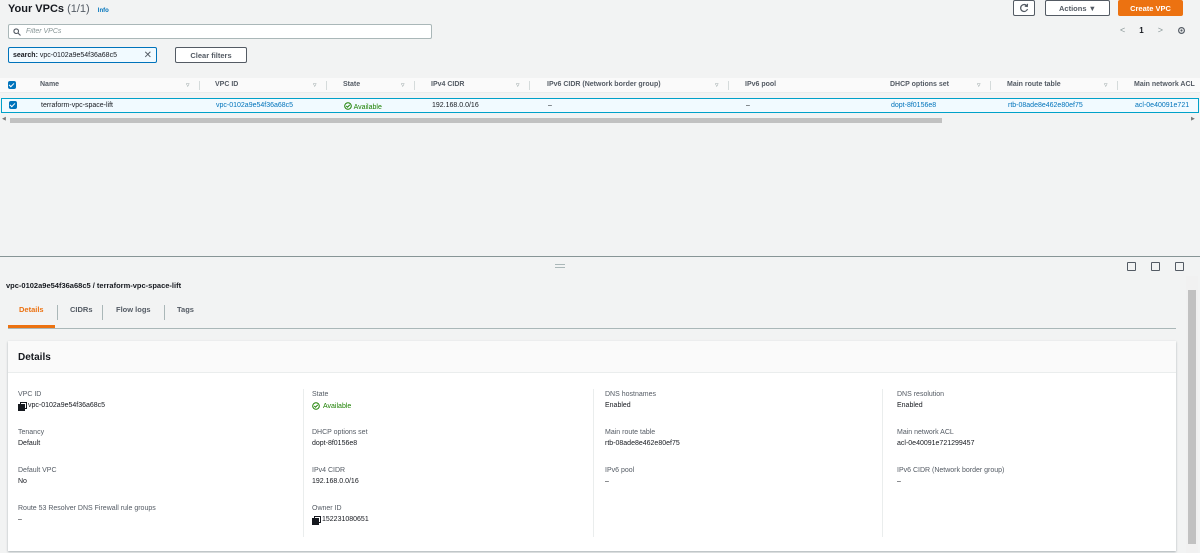  I want to click on column-divider, so click(882, 463).